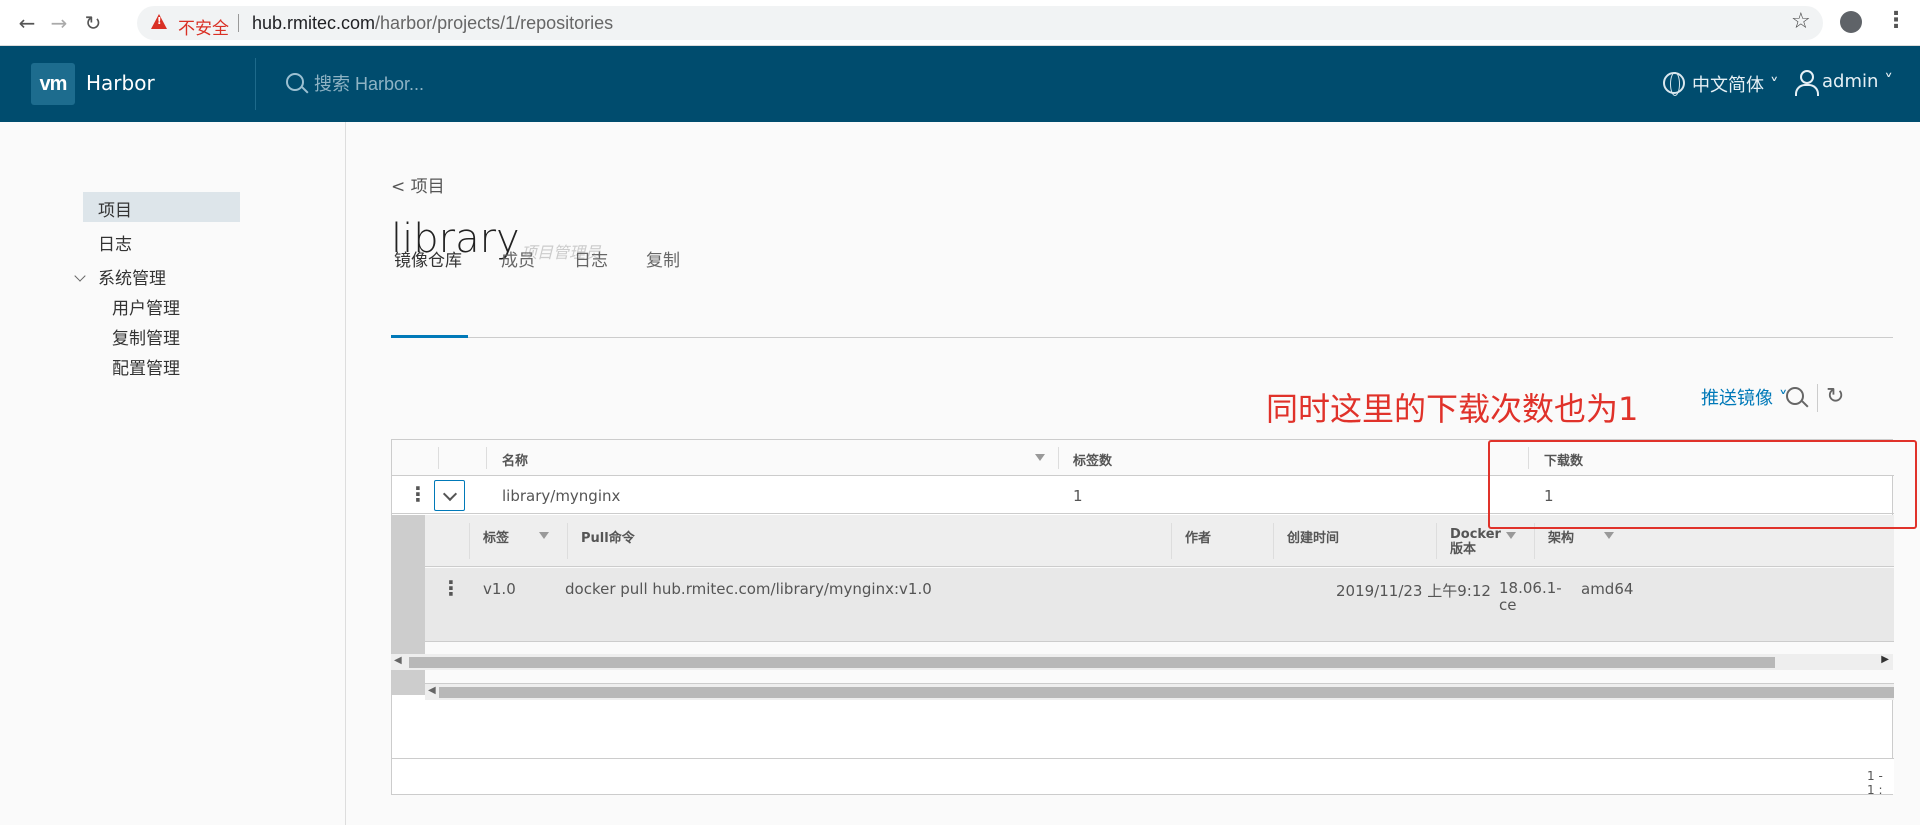 The width and height of the screenshot is (1920, 825). I want to click on reload-icon: ↻, so click(93, 23).